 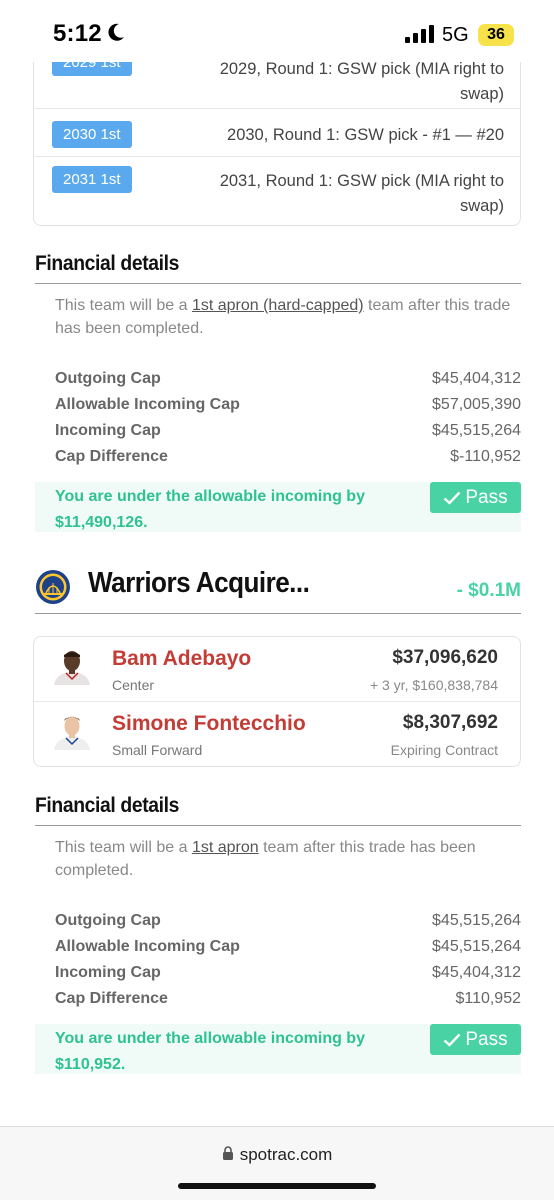 What do you see at coordinates (53, 587) in the screenshot?
I see `warriors-logo-icon` at bounding box center [53, 587].